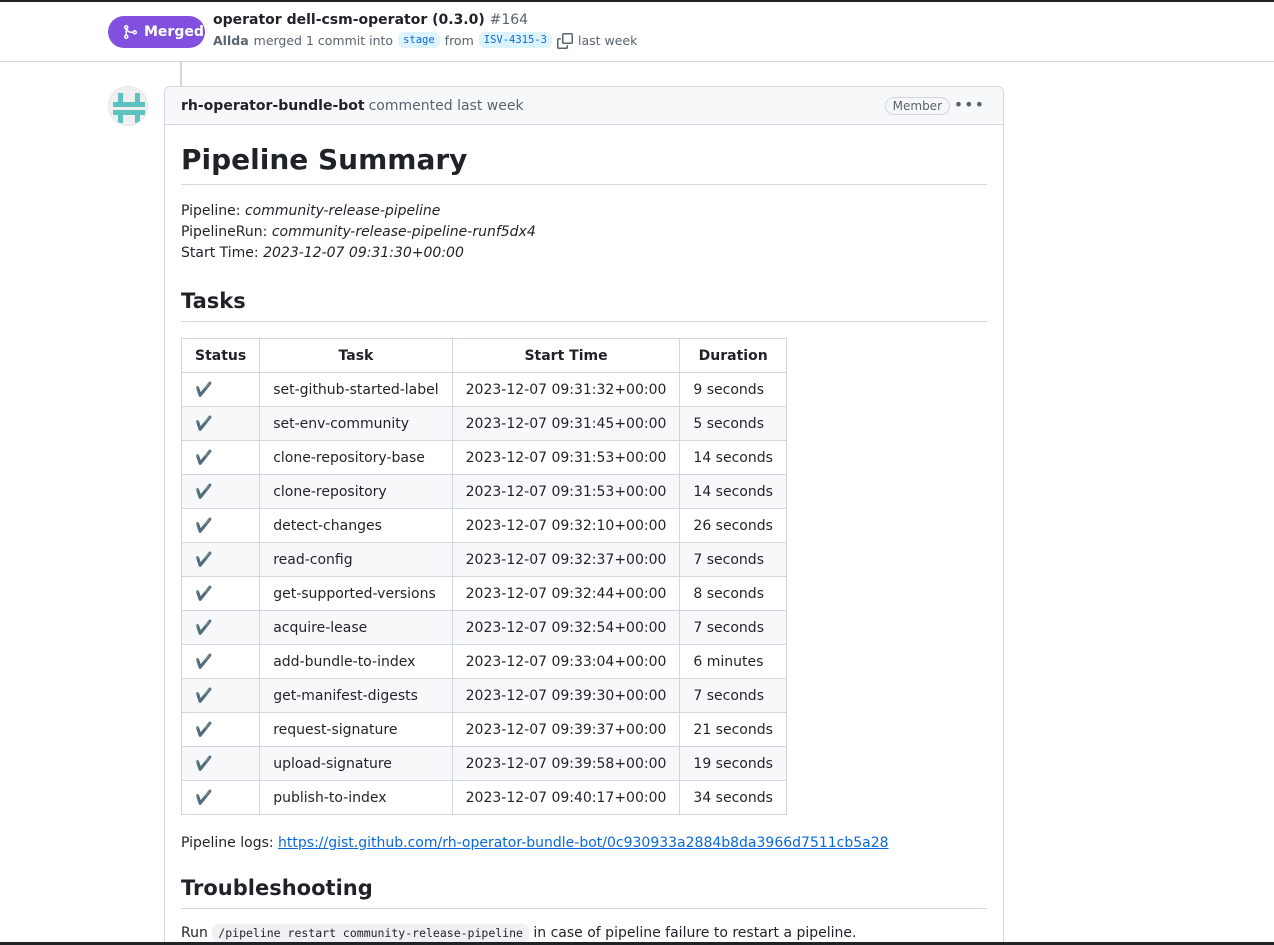 This screenshot has height=945, width=1274. What do you see at coordinates (419, 40) in the screenshot?
I see `base-branch: stage` at bounding box center [419, 40].